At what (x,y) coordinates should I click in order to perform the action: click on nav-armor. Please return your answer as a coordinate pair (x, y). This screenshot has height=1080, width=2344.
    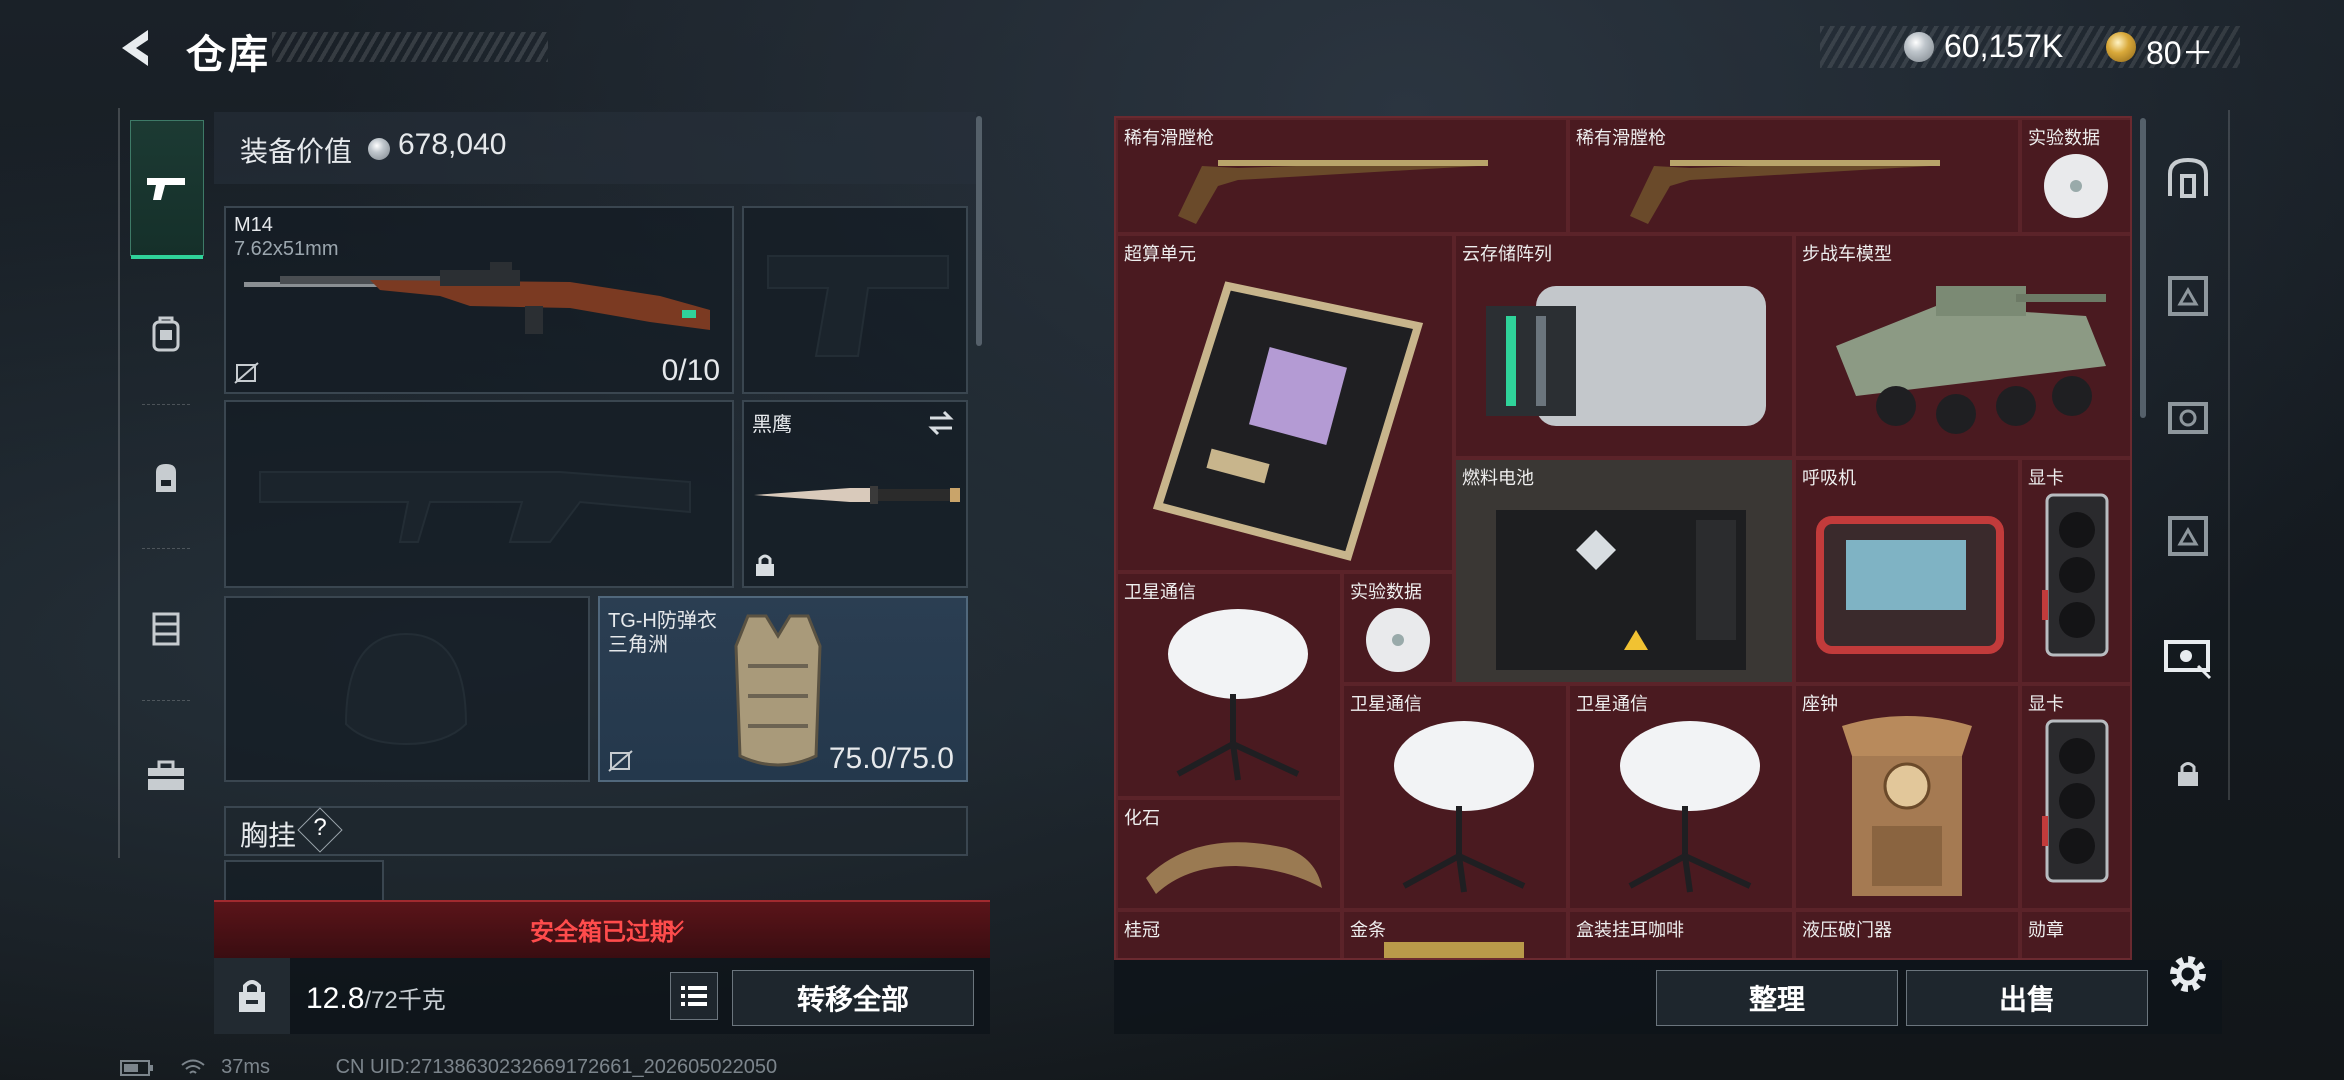
    Looking at the image, I should click on (166, 334).